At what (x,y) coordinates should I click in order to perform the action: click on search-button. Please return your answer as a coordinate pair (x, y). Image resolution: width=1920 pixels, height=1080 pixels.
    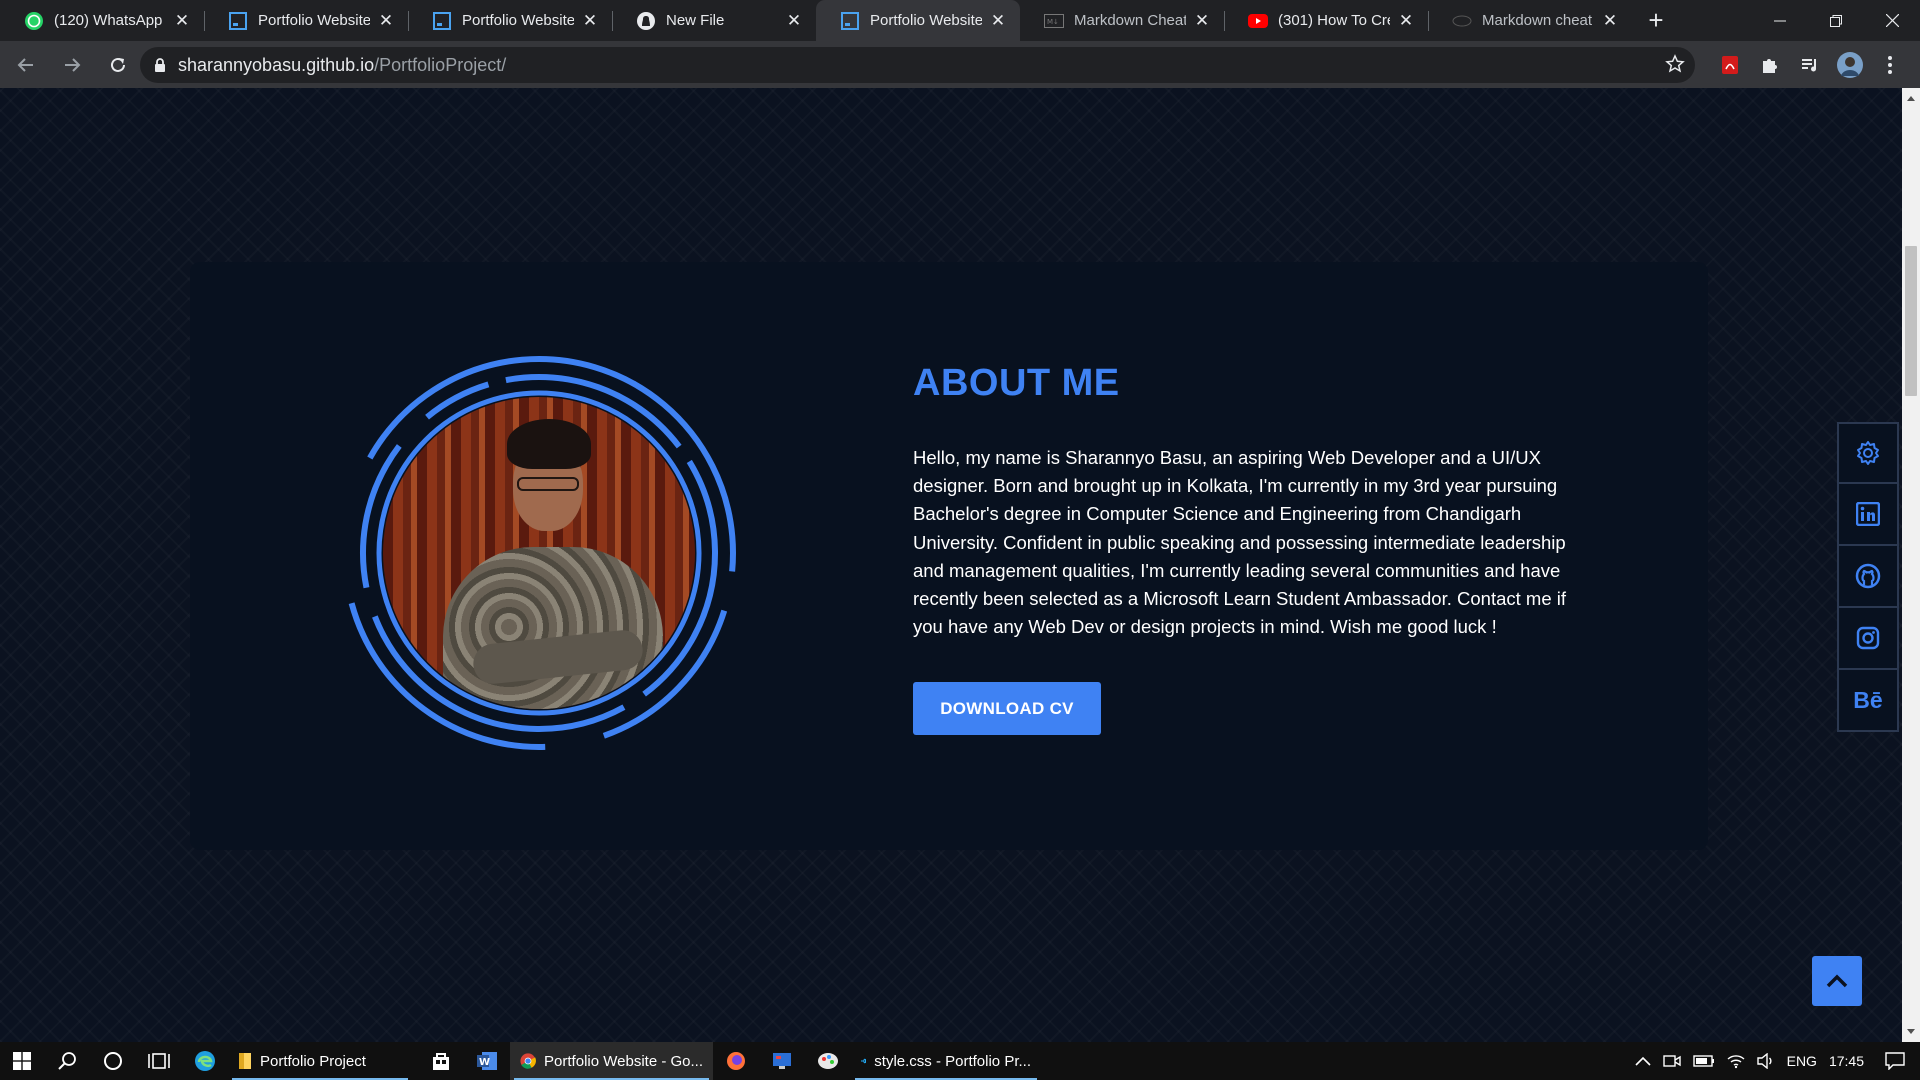
    Looking at the image, I should click on (67, 1061).